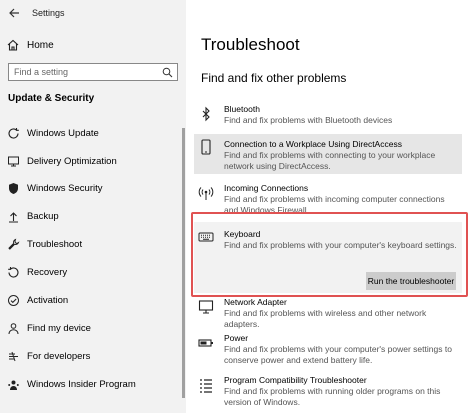 The width and height of the screenshot is (474, 413). Describe the element at coordinates (93, 356) in the screenshot. I see `sidebar-item-for-developers: For developers` at that location.